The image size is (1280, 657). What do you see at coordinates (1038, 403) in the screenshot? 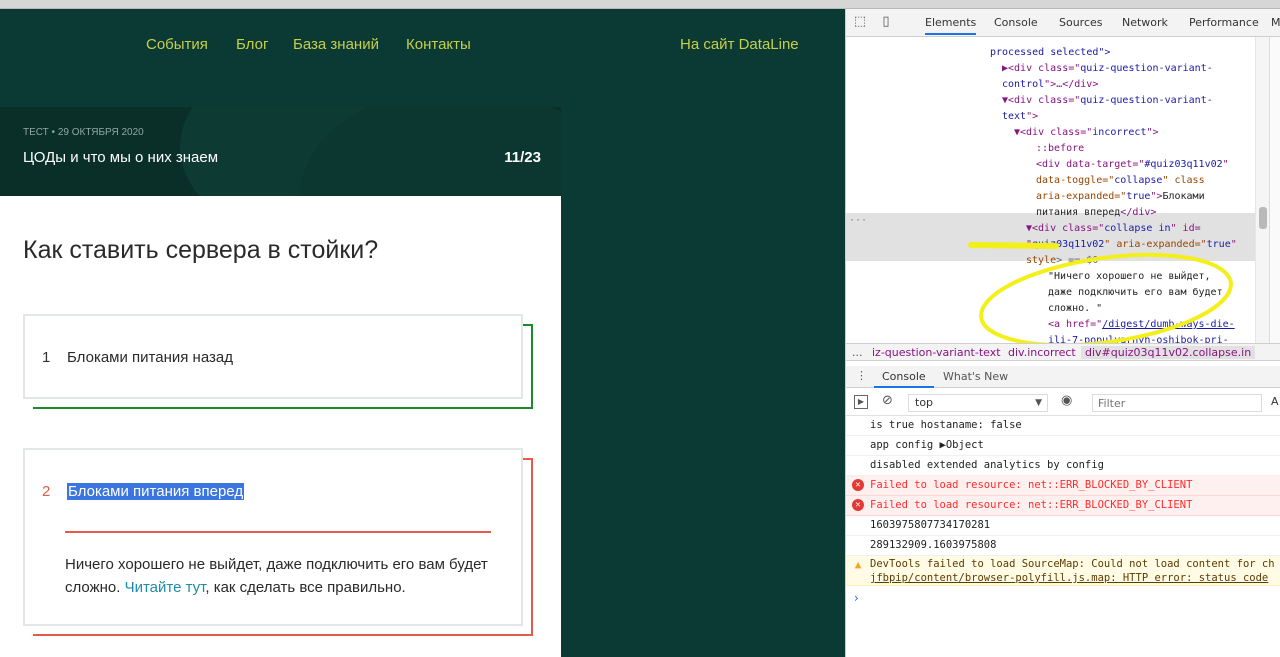
I see `chevron-down-icon: ▼` at bounding box center [1038, 403].